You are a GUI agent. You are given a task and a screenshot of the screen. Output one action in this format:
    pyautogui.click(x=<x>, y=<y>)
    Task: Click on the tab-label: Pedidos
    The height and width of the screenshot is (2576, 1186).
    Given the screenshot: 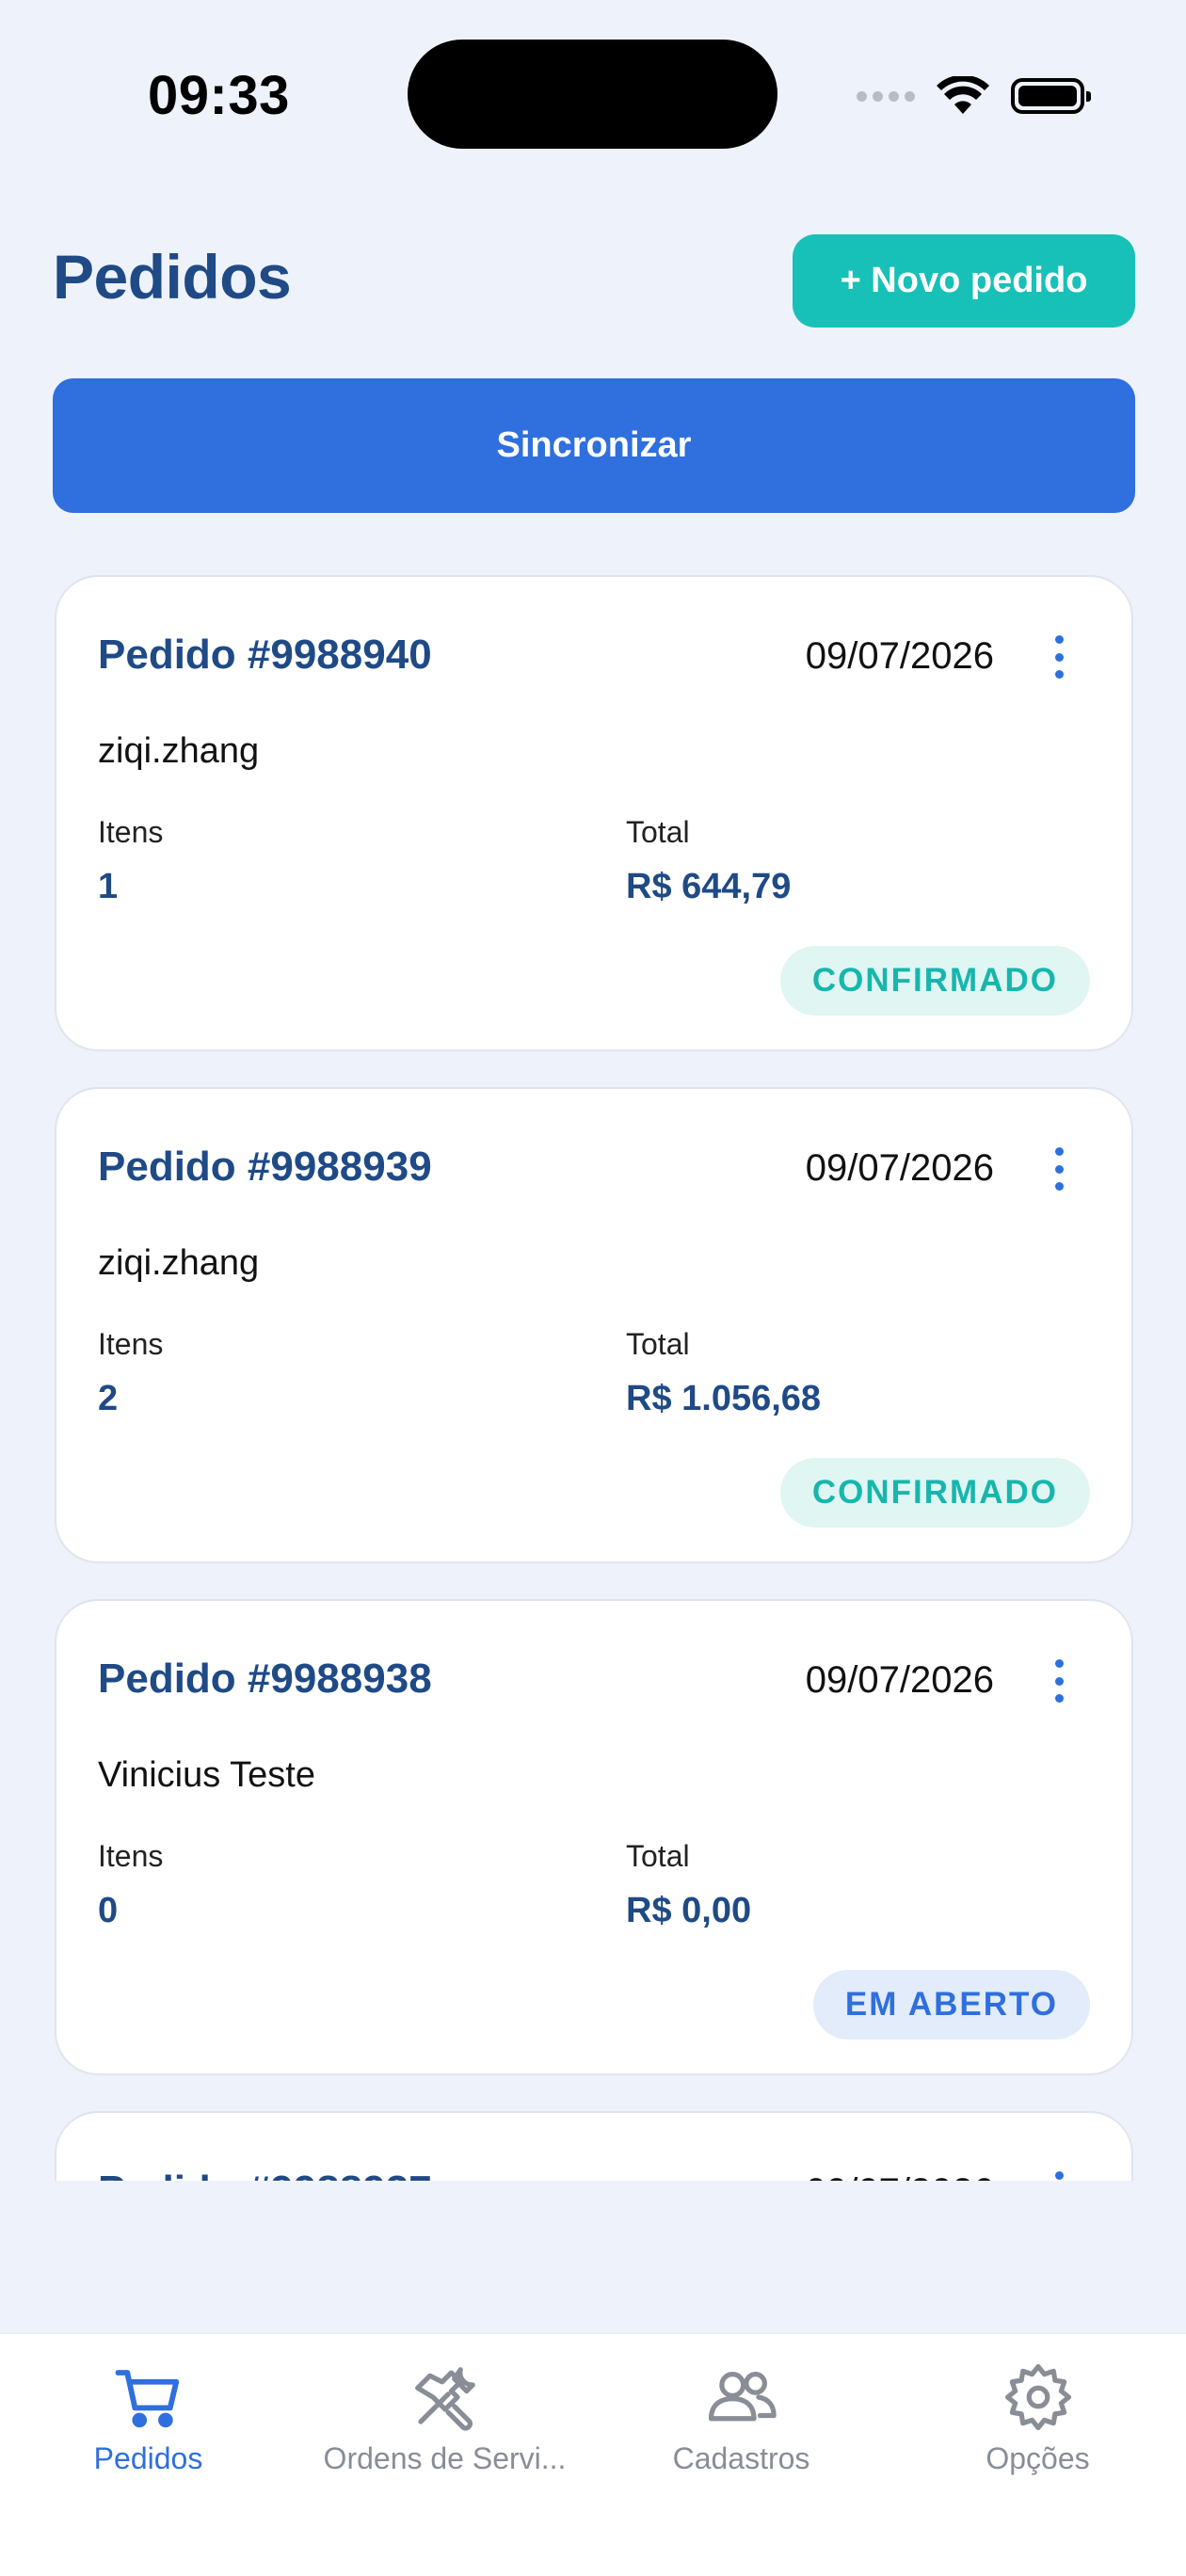 What is the action you would take?
    pyautogui.click(x=148, y=2458)
    